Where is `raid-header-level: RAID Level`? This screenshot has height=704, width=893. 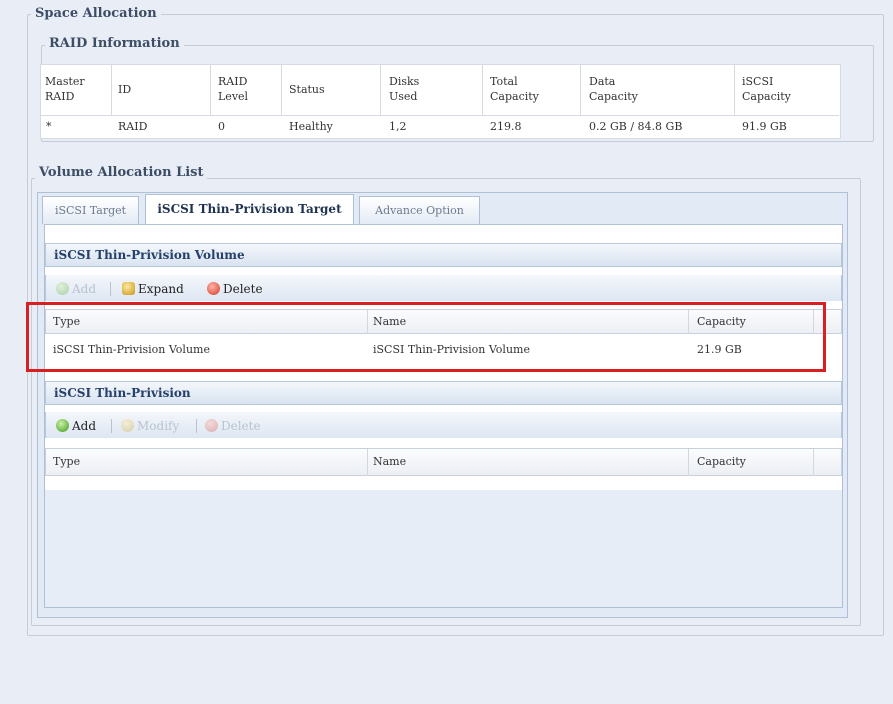
raid-header-level: RAID Level is located at coordinates (233, 89).